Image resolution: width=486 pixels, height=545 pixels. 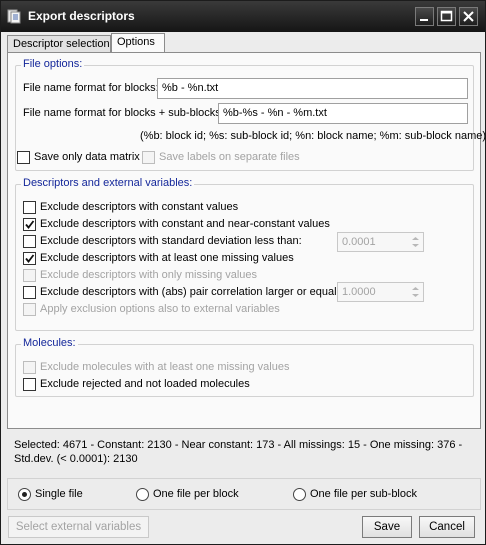 I want to click on one-file-per-block-label: One file per block, so click(x=196, y=494).